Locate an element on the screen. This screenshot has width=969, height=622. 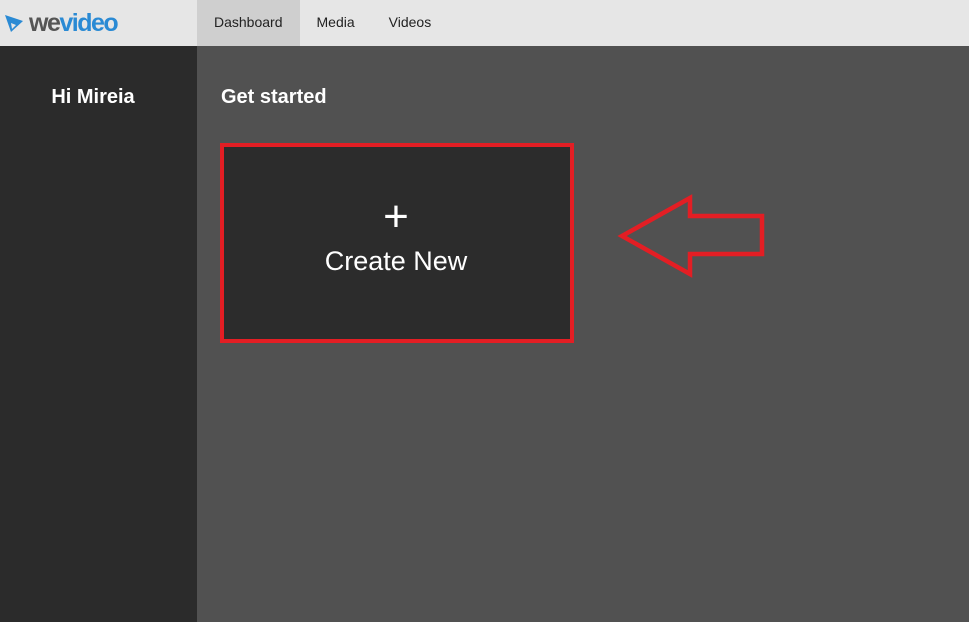
logo-wordmark: wevideo is located at coordinates (74, 23).